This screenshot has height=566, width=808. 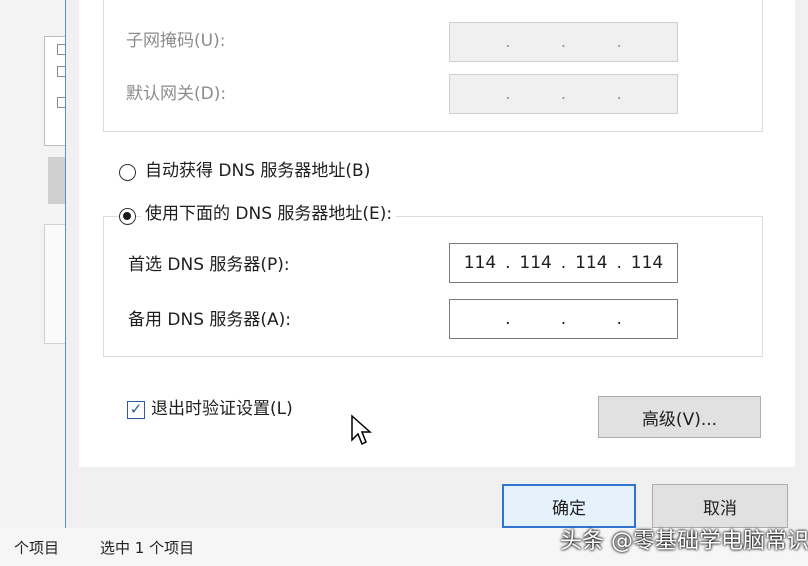 I want to click on preferred-octet-1: 114, so click(x=480, y=263).